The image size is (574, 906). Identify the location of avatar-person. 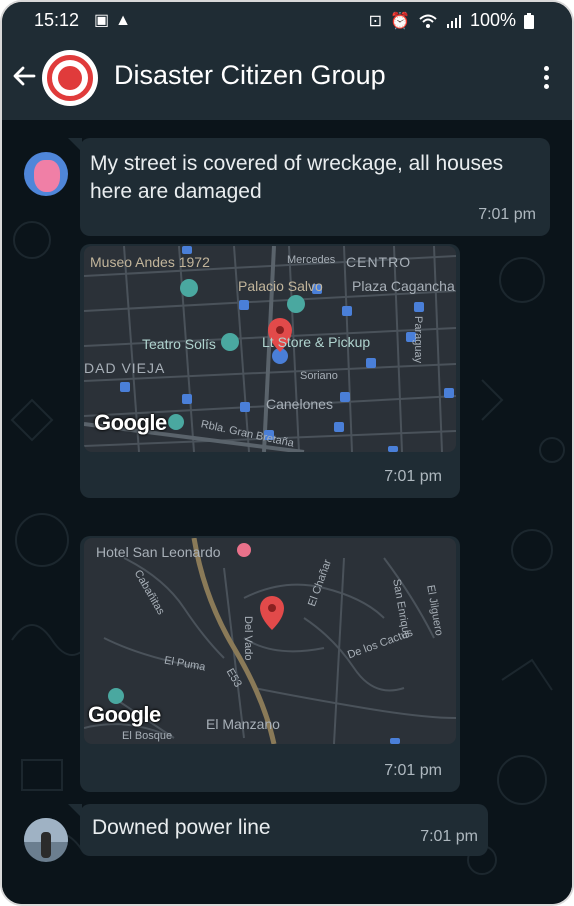
(46, 845).